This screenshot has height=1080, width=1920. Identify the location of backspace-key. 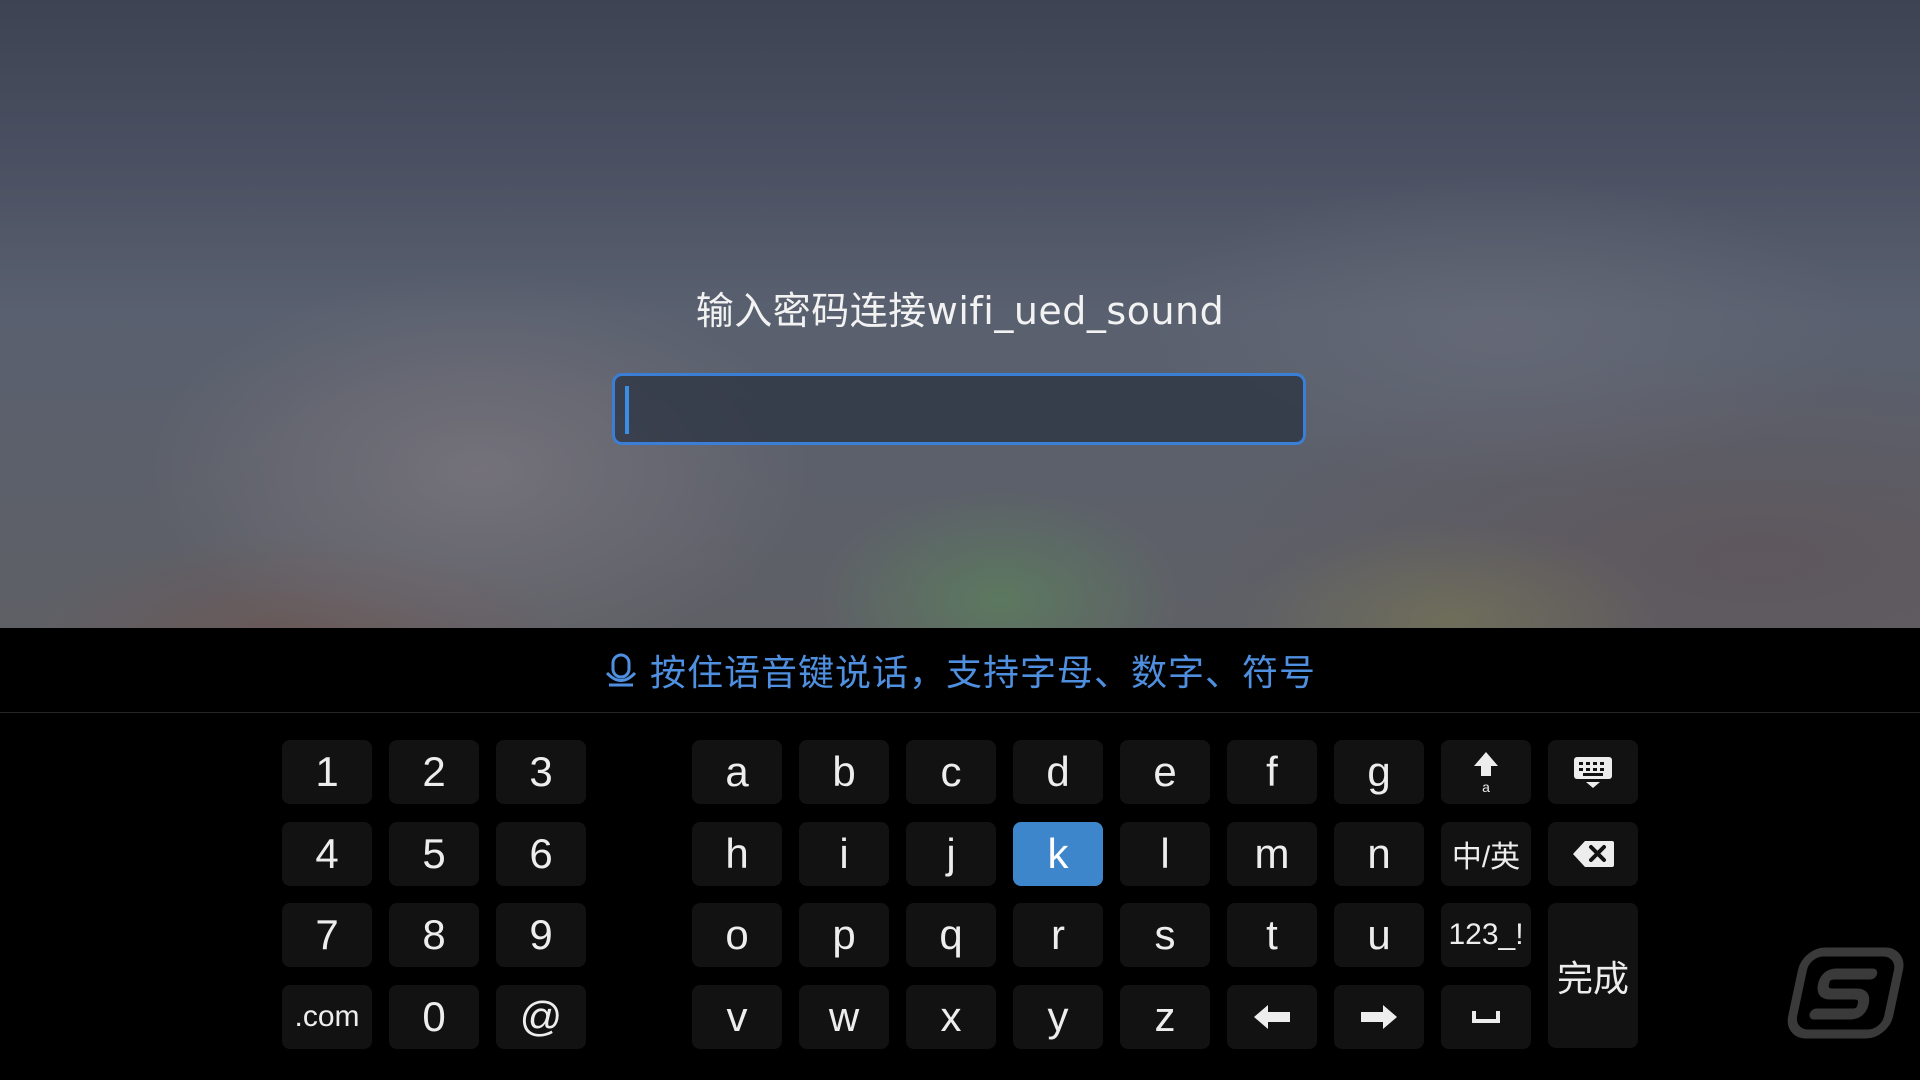
(1593, 854).